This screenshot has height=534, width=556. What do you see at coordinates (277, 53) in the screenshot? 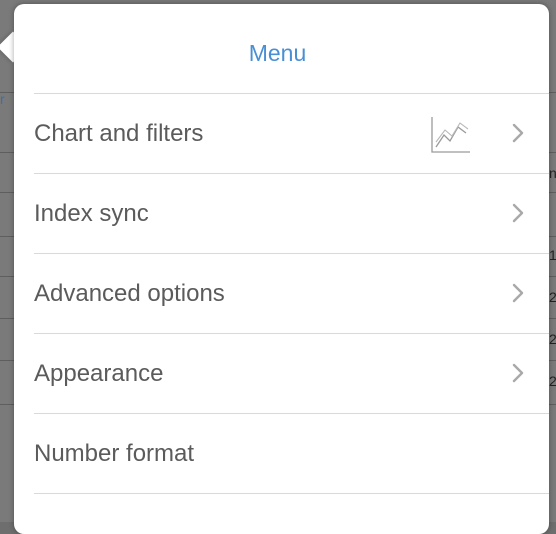
I see `popover-title: Menu` at bounding box center [277, 53].